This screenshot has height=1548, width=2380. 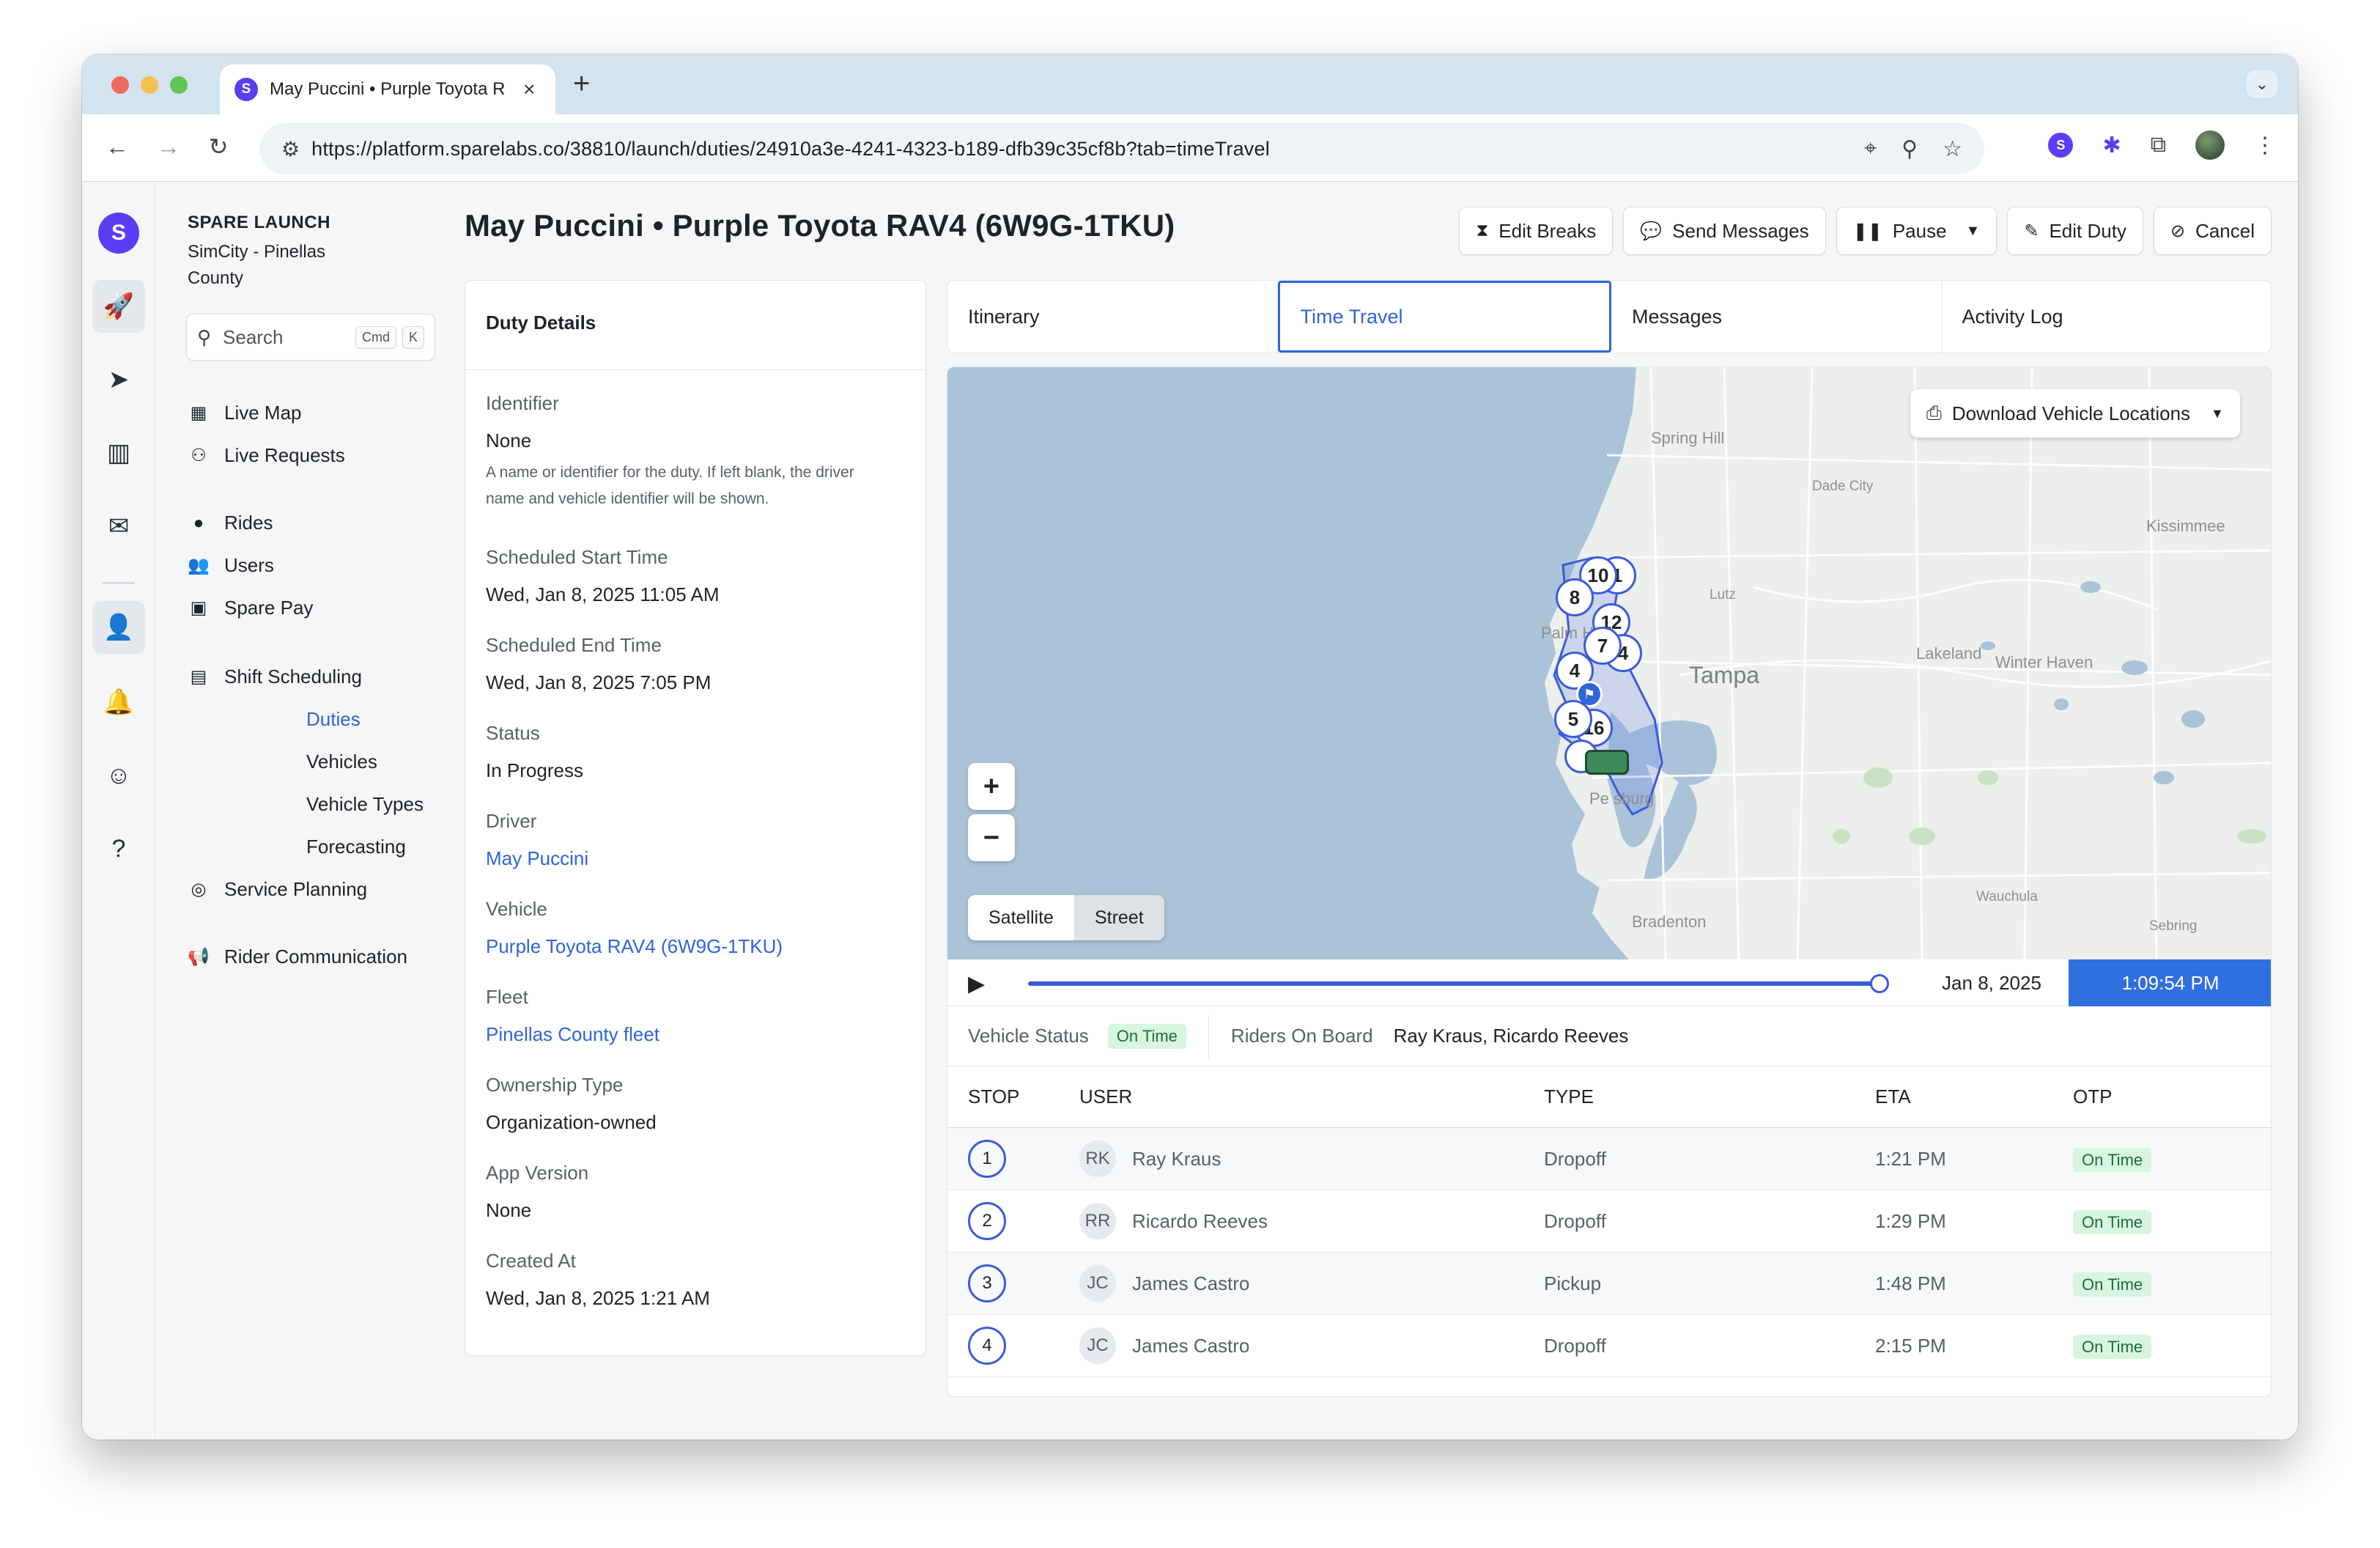 What do you see at coordinates (1609, 1284) in the screenshot?
I see `table-row: 3 JC James Castro Pickup 1:48 PM On Time` at bounding box center [1609, 1284].